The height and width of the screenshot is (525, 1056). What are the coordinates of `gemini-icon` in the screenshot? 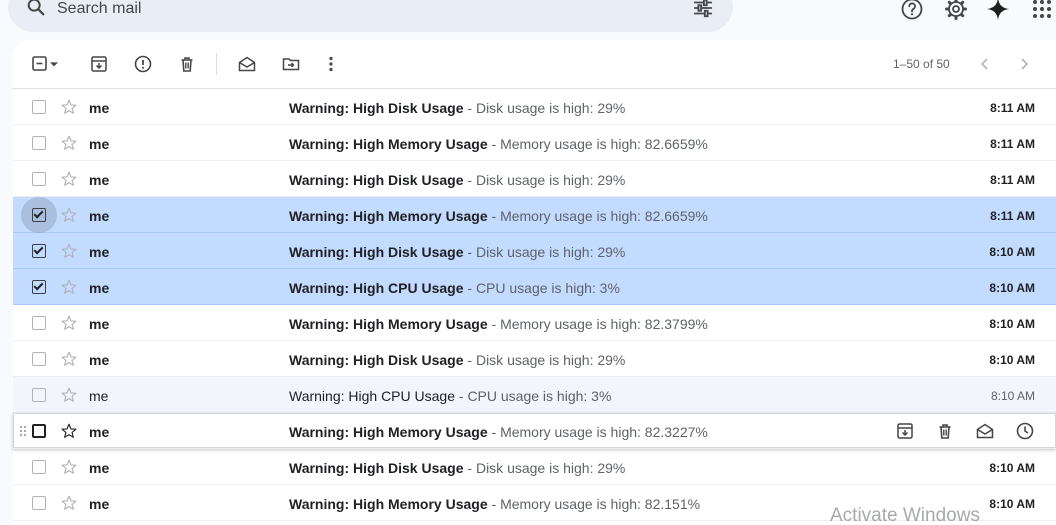 It's located at (998, 10).